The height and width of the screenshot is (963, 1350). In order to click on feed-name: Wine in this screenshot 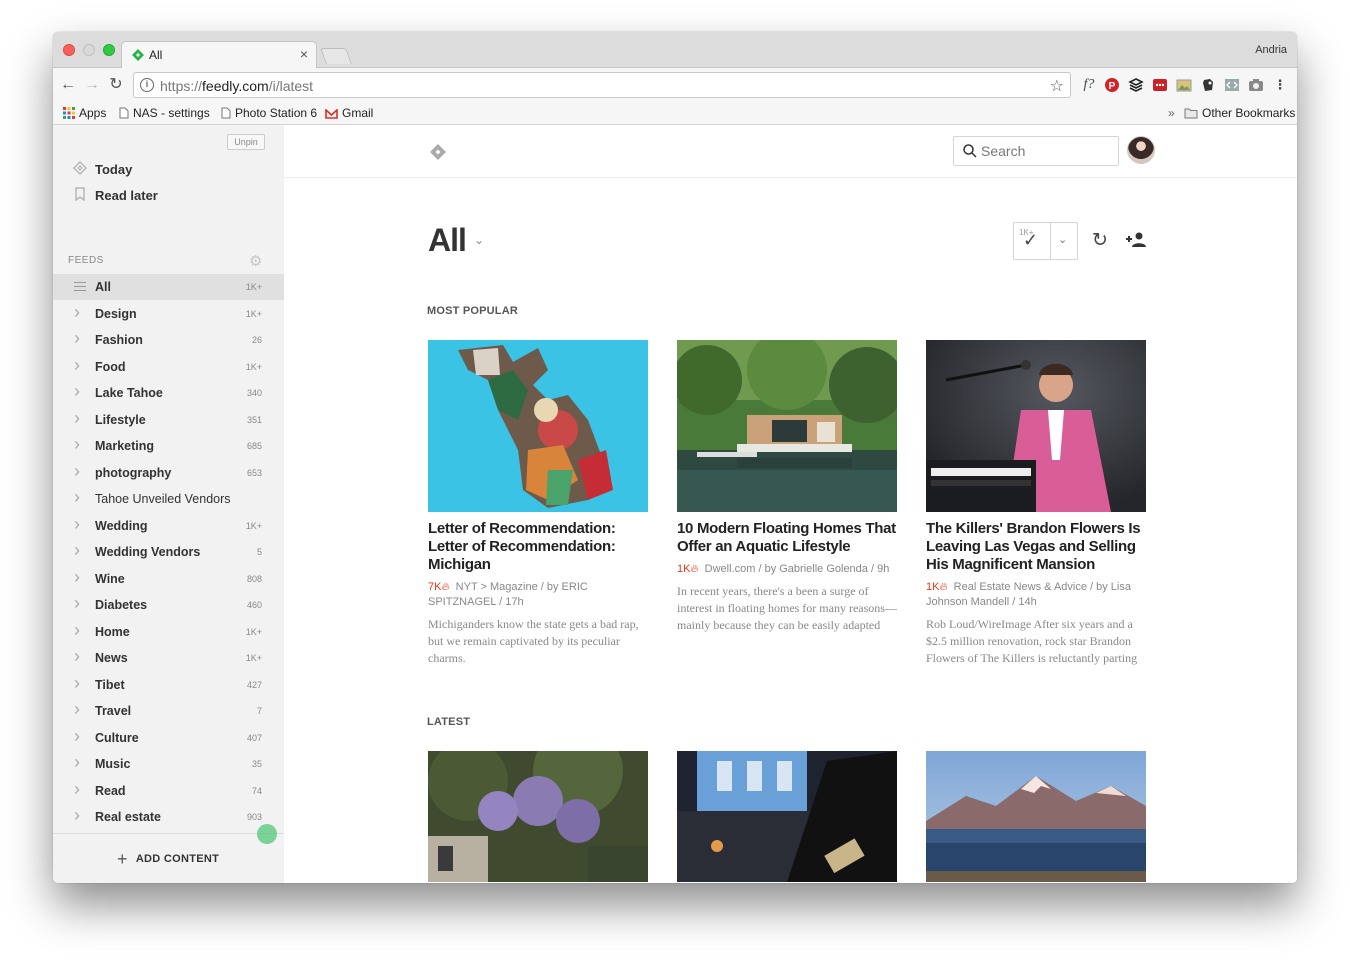, I will do `click(110, 578)`.